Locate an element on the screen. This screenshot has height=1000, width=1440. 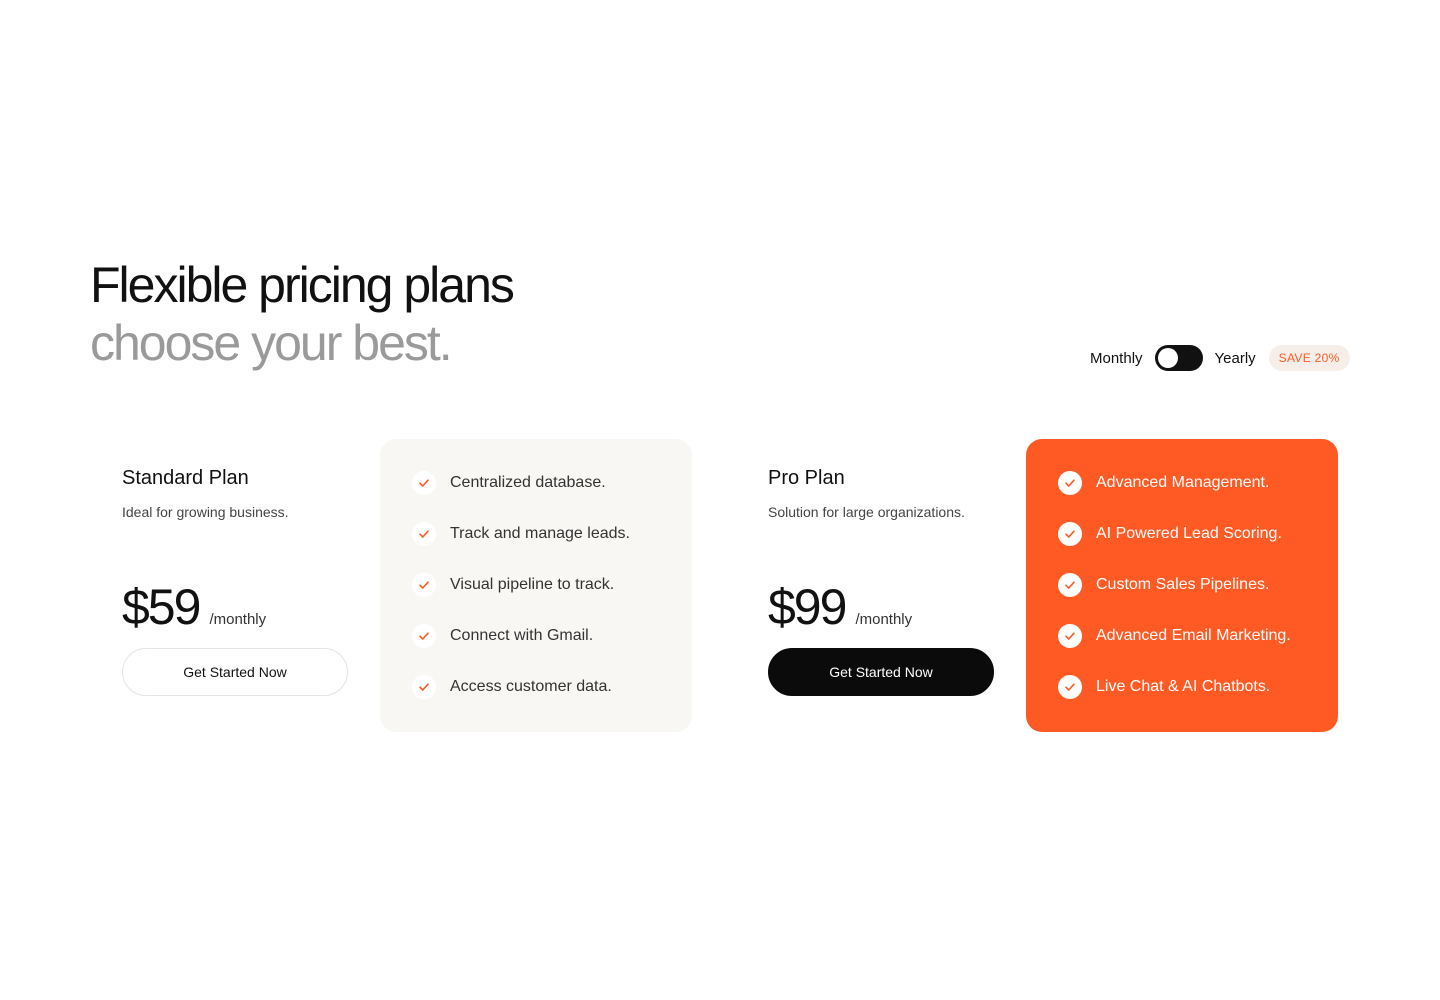
feature-item: AI Powered Lead Scoring. is located at coordinates (1198, 534).